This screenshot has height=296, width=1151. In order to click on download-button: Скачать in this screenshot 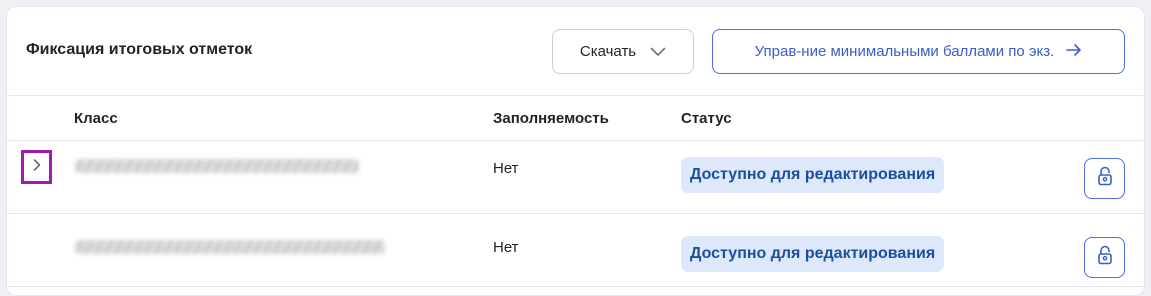, I will do `click(623, 51)`.